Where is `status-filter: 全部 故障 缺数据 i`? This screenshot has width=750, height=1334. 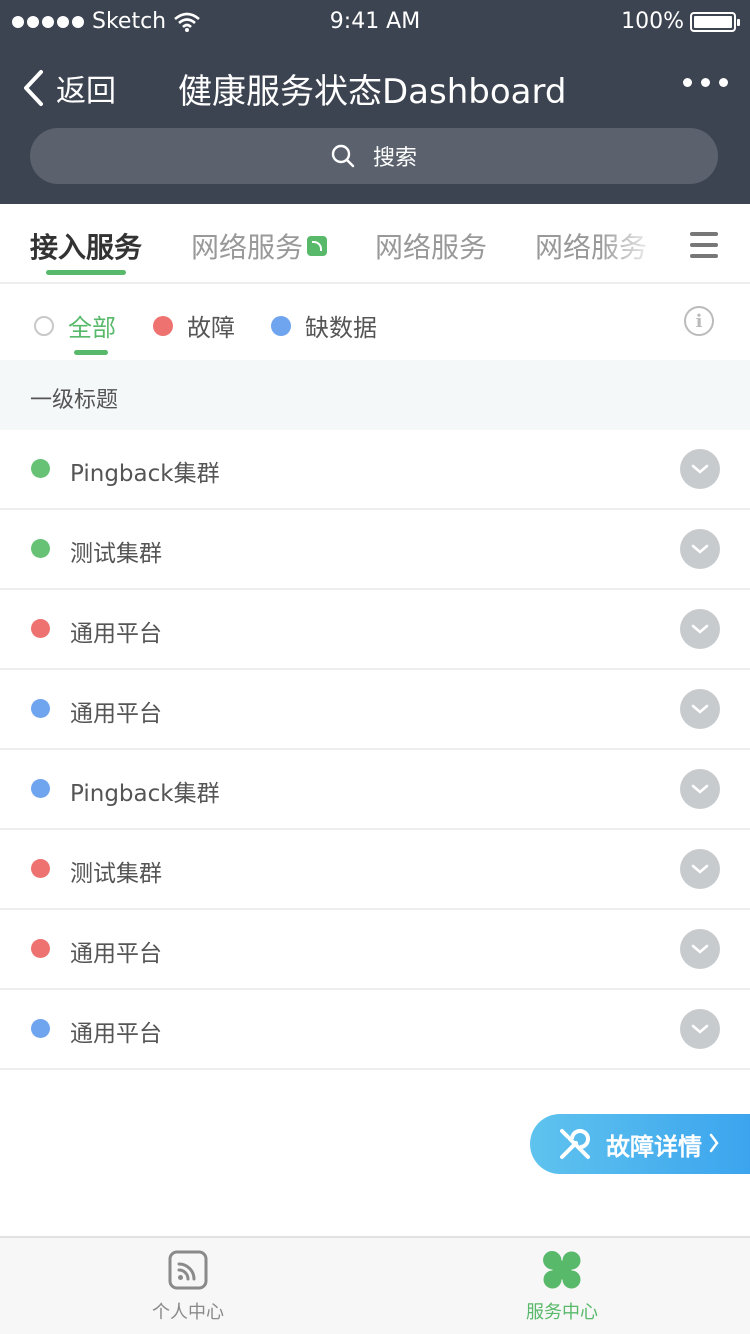
status-filter: 全部 故障 缺数据 i is located at coordinates (375, 323).